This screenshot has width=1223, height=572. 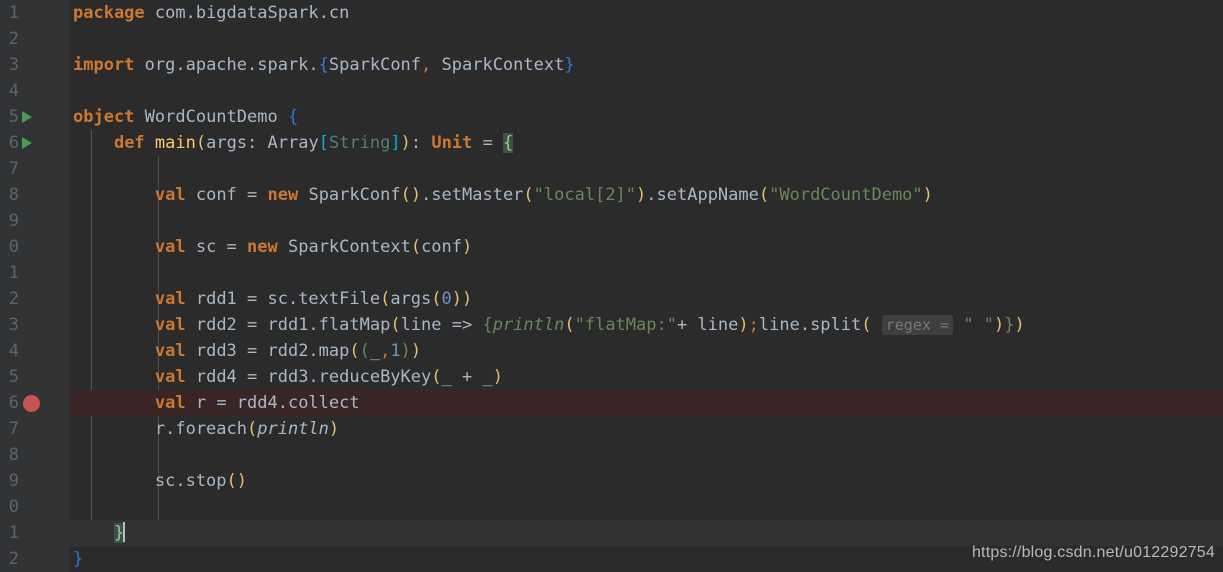 I want to click on code-line: r.foreach(println), so click(x=646, y=429).